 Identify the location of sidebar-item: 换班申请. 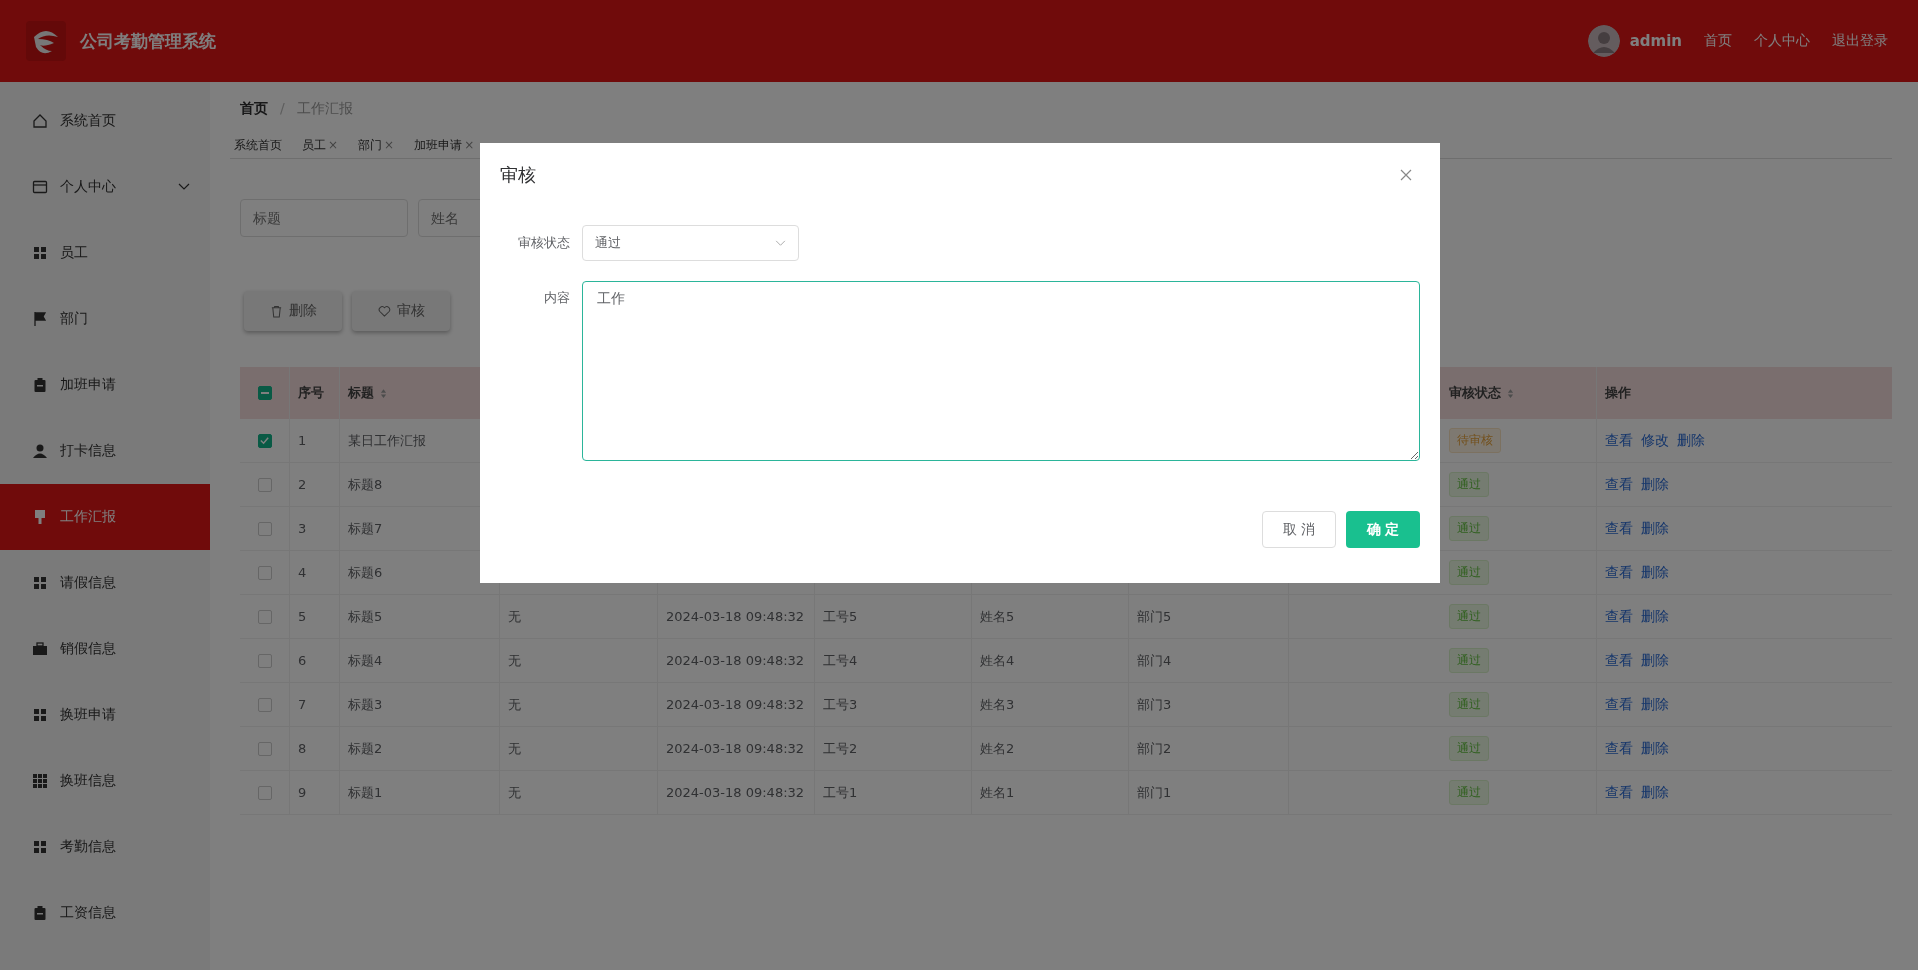
(105, 715).